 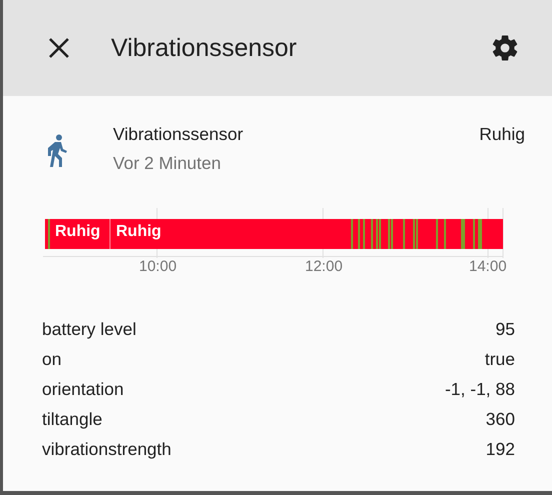 What do you see at coordinates (178, 134) in the screenshot?
I see `entity-name: Vibrationssensor` at bounding box center [178, 134].